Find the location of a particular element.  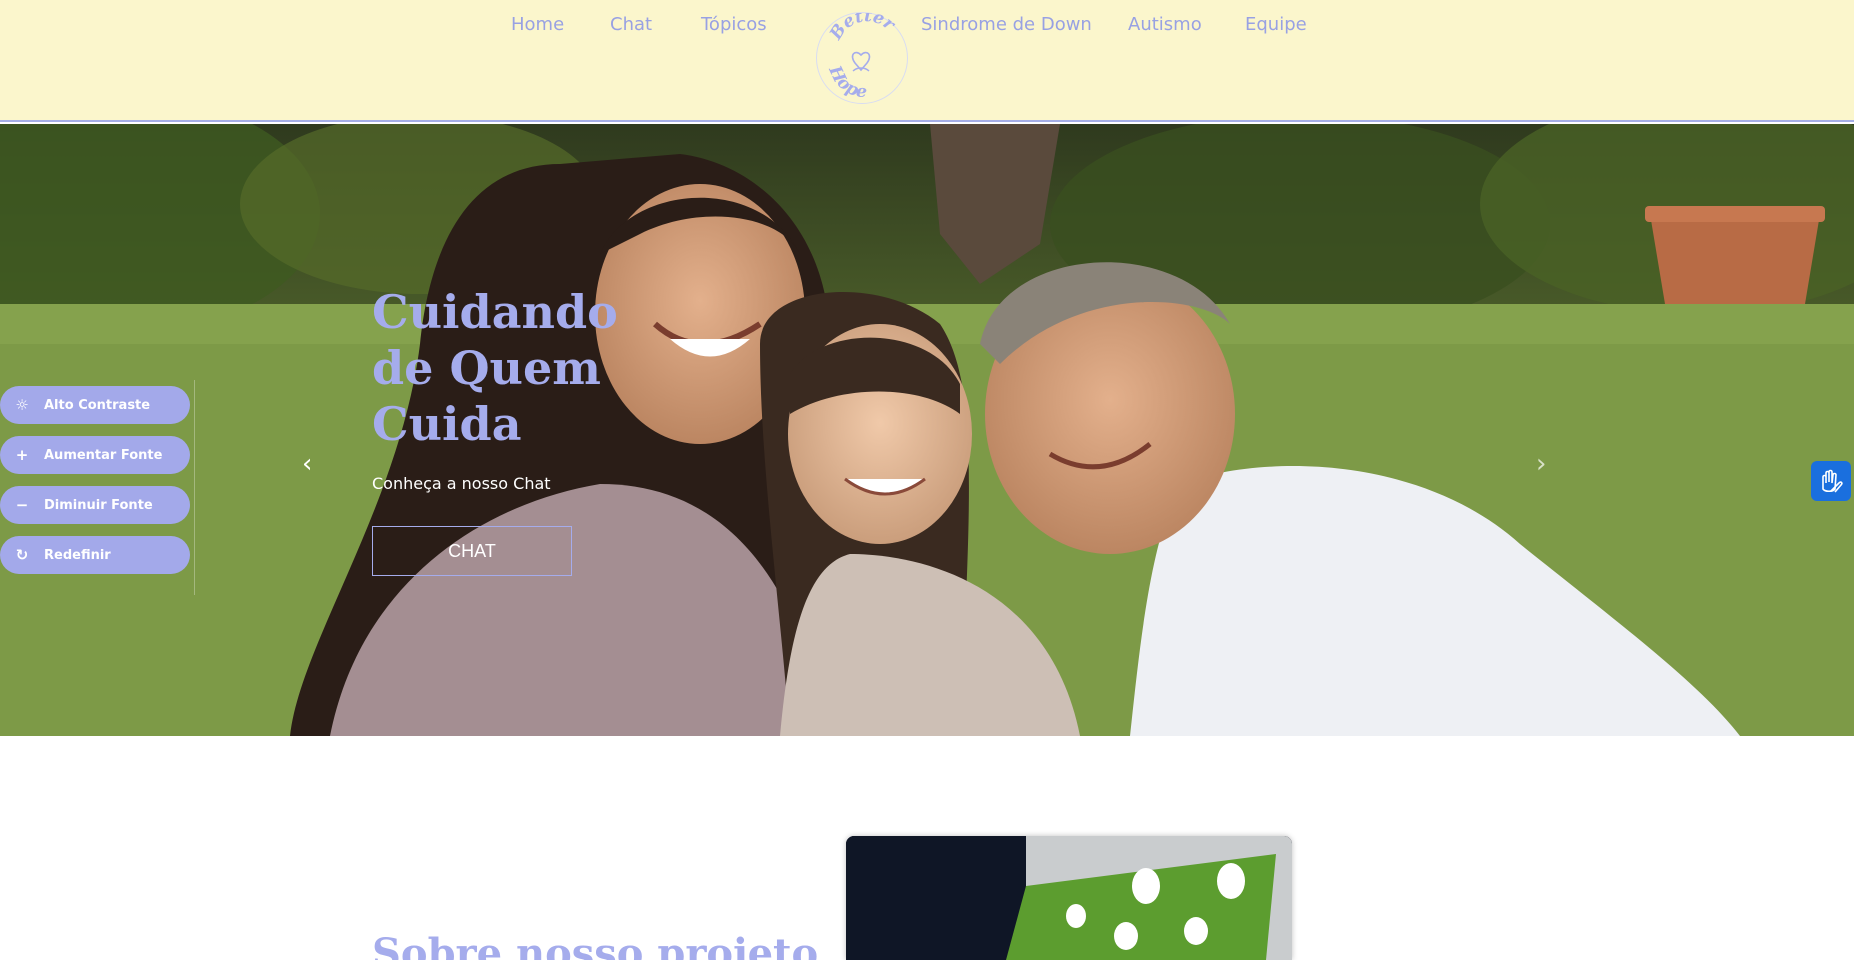

chevron-right-icon: › is located at coordinates (1541, 464).